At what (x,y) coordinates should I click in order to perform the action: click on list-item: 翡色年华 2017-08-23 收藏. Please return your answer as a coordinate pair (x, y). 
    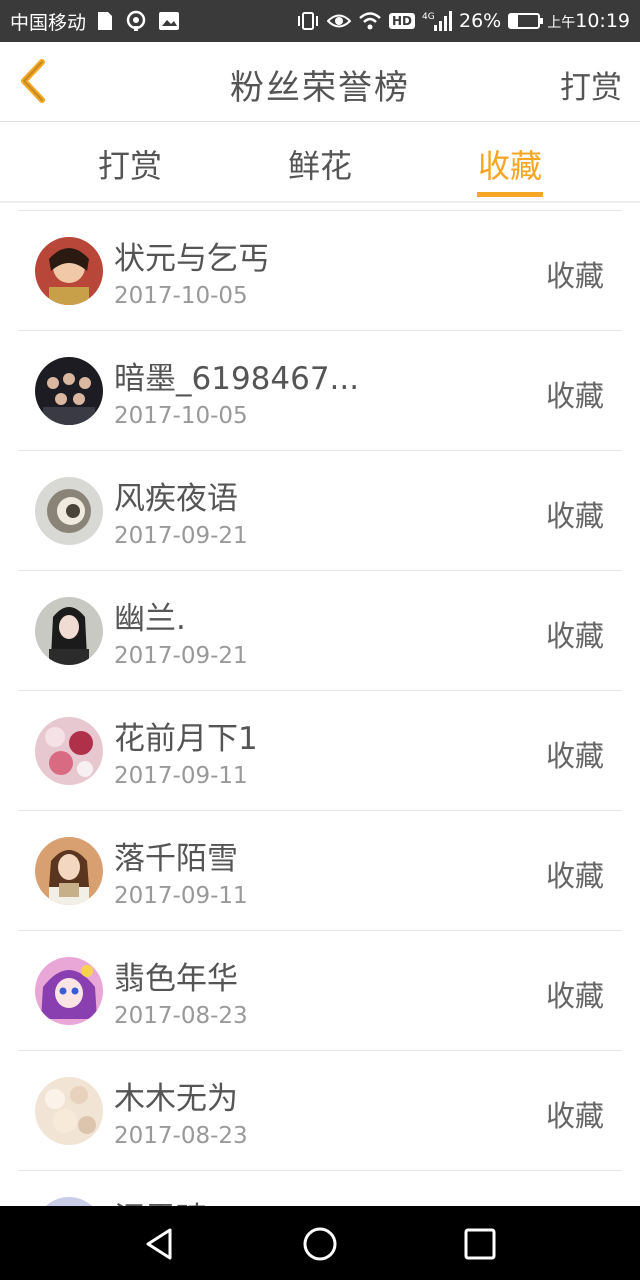
    Looking at the image, I should click on (320, 991).